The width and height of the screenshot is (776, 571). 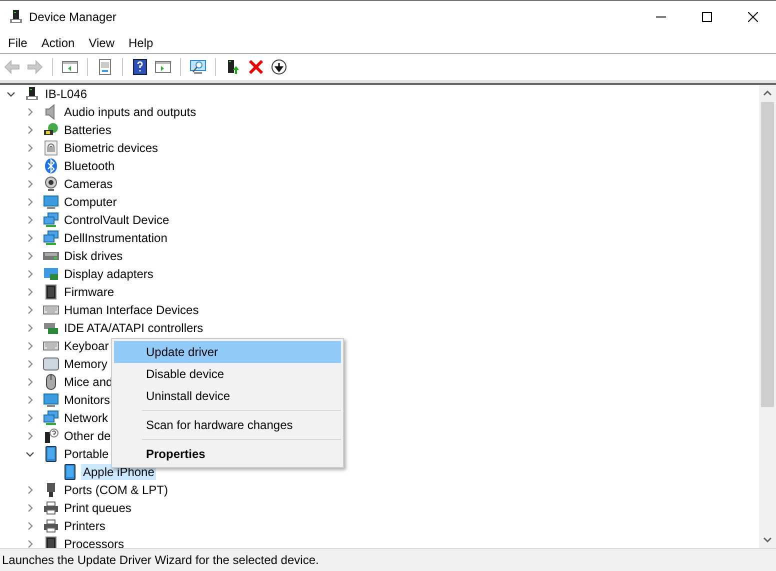 I want to click on tree-item: Network, so click(x=86, y=418).